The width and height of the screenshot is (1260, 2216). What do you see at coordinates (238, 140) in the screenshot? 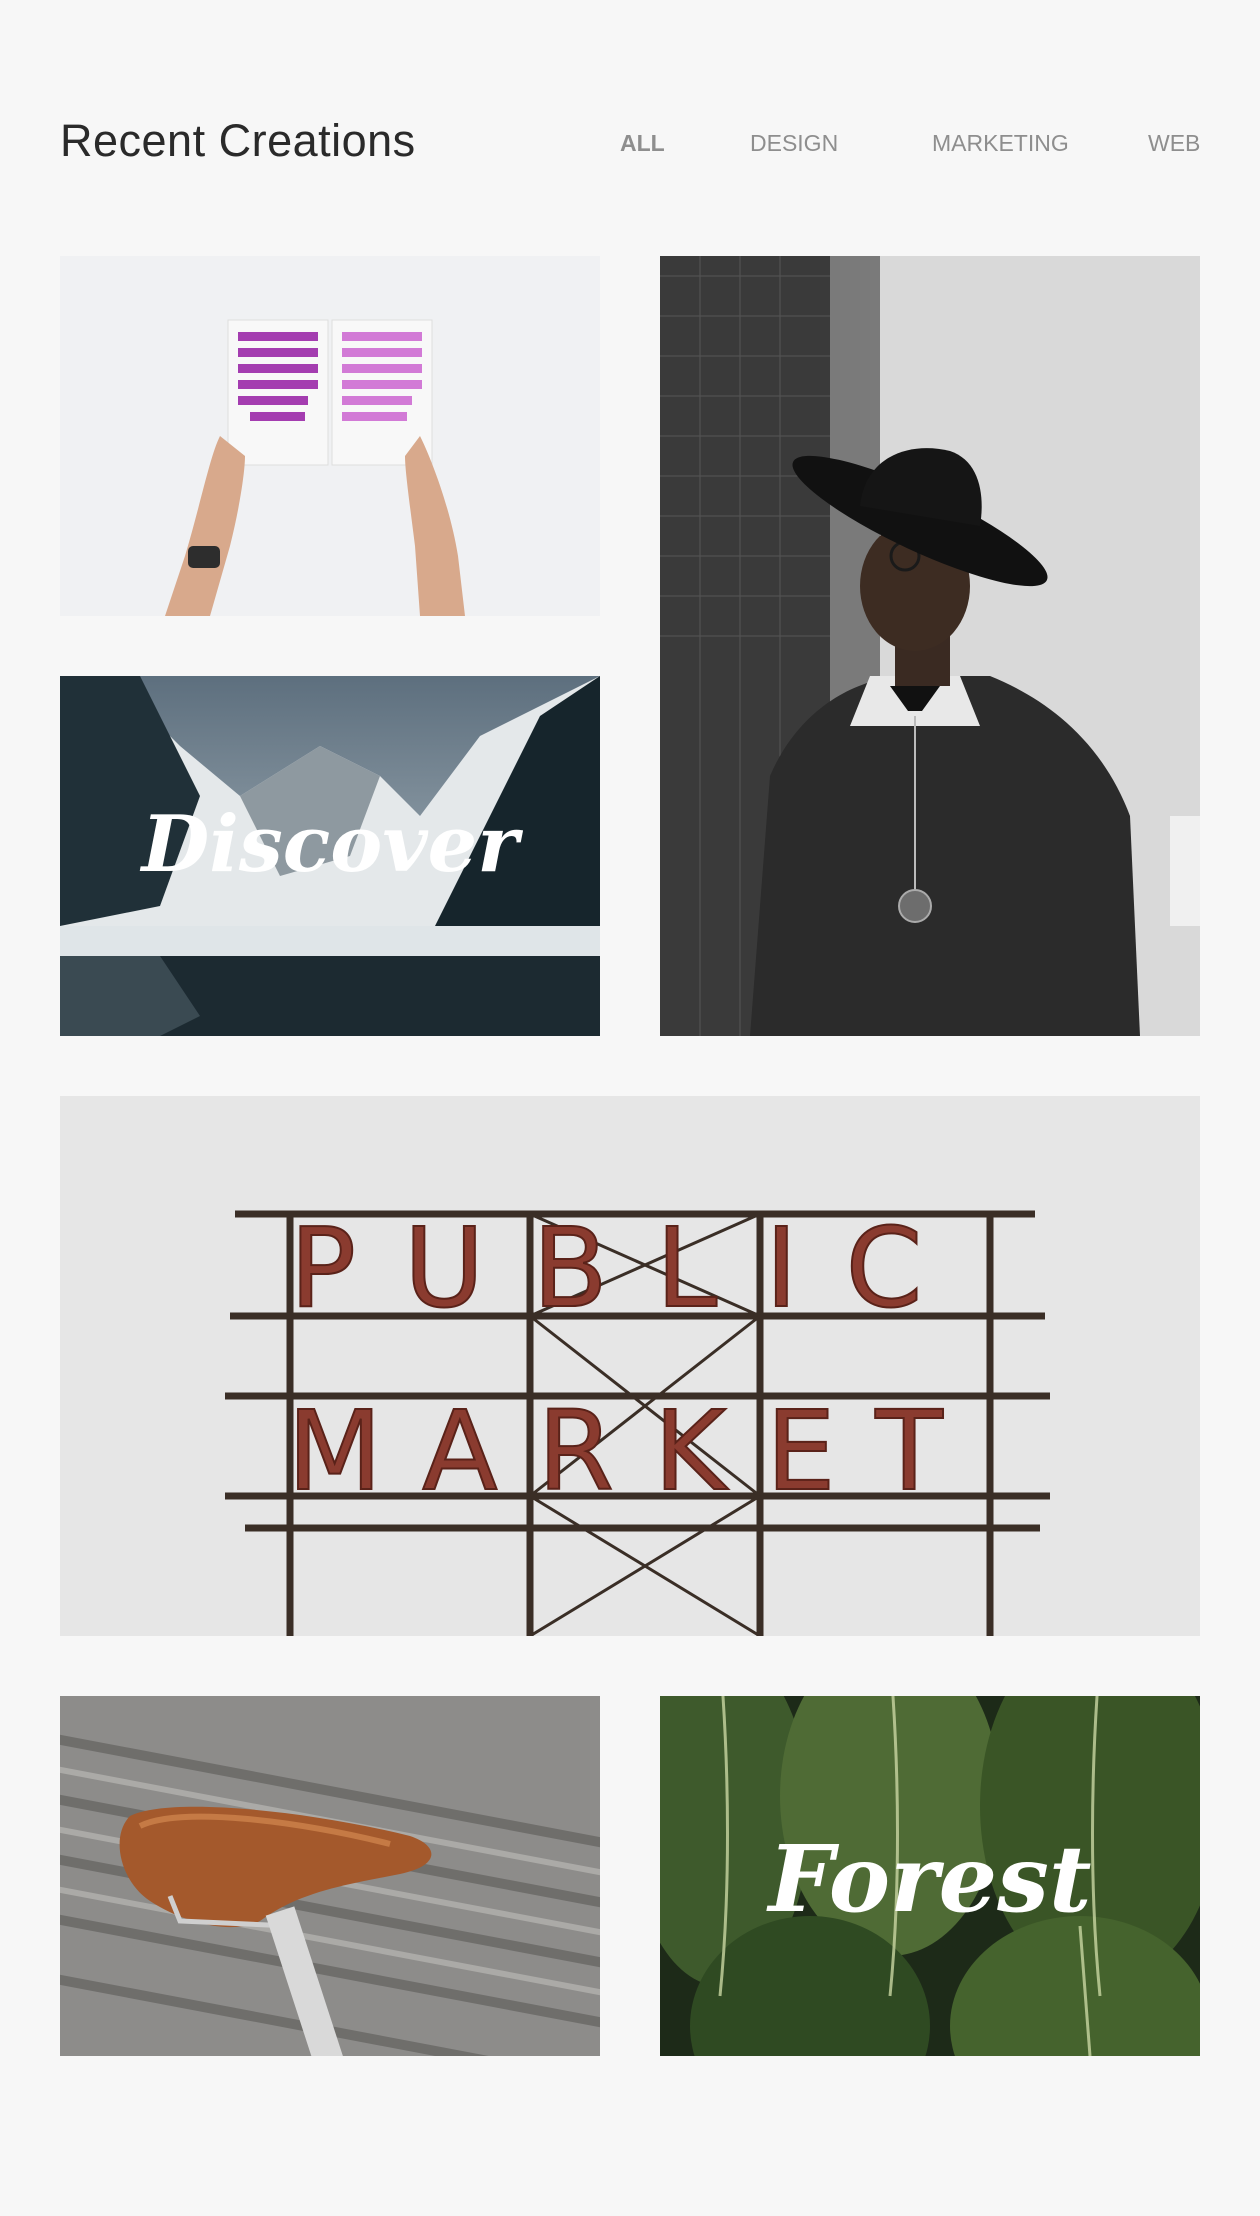
I see `page-title: Recent Creations` at bounding box center [238, 140].